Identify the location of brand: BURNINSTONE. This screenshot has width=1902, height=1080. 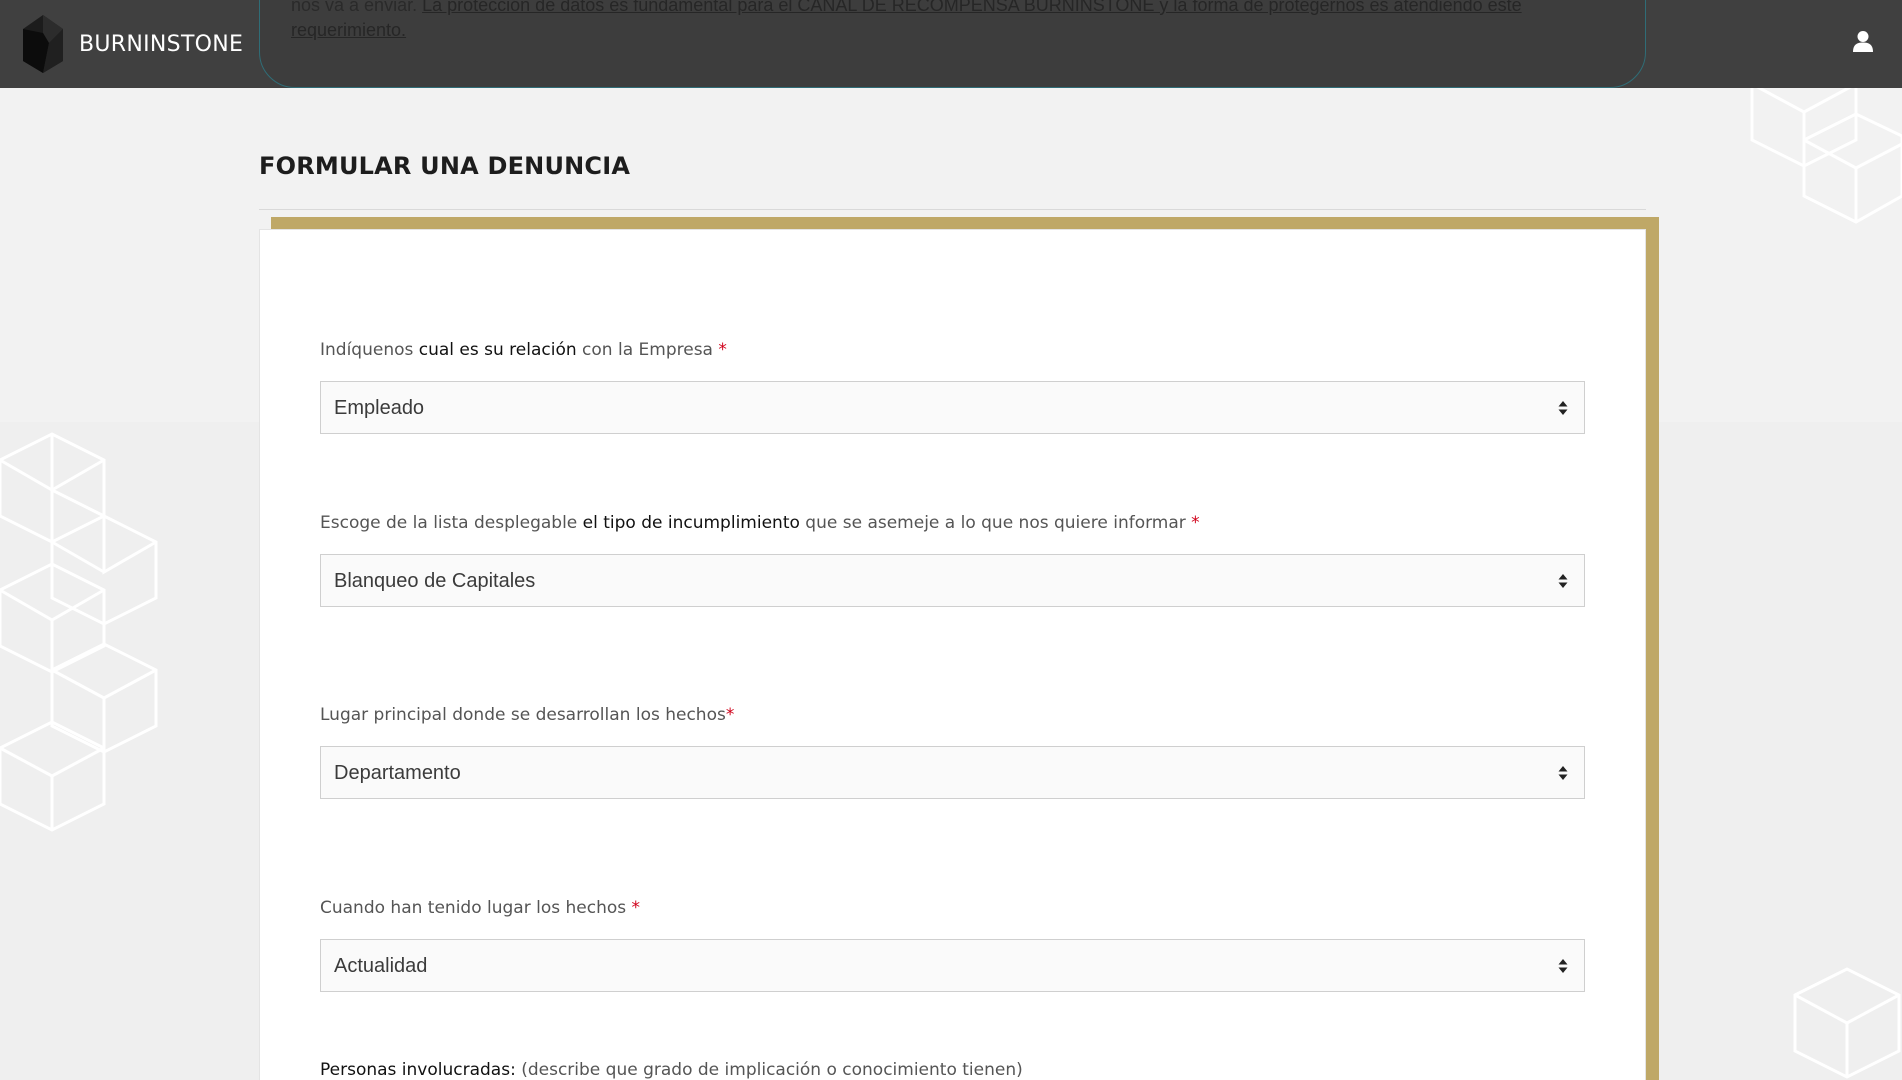
(131, 44).